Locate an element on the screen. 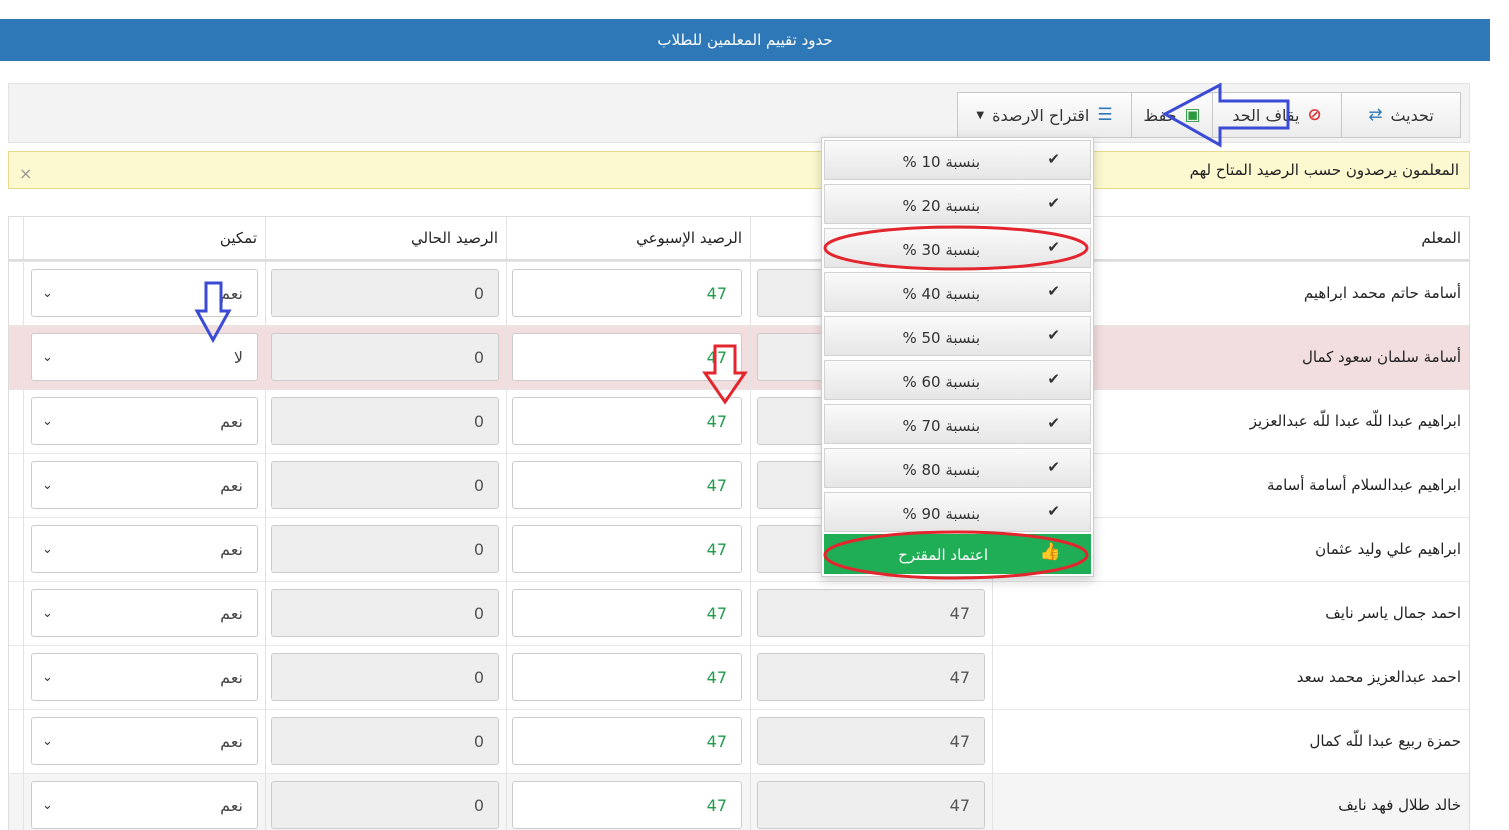 The height and width of the screenshot is (830, 1509). refresh-label: تحديث is located at coordinates (1412, 115).